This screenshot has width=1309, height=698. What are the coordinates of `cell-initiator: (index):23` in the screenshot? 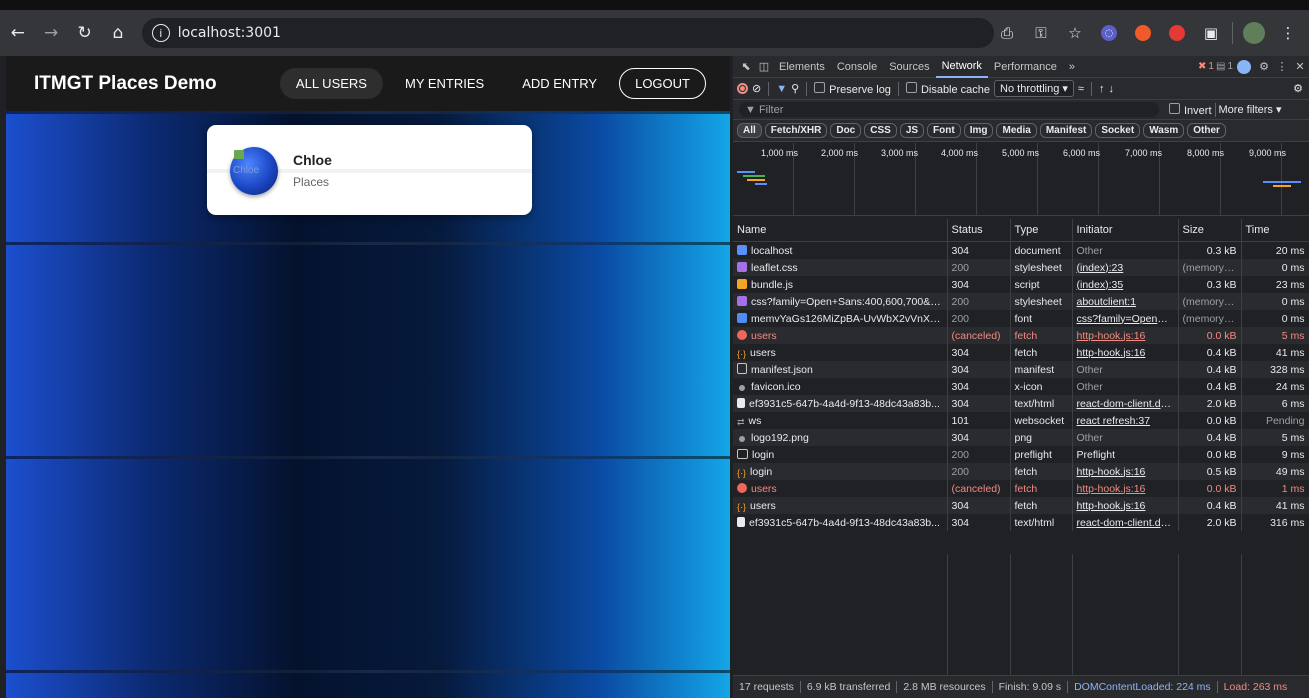 It's located at (1125, 267).